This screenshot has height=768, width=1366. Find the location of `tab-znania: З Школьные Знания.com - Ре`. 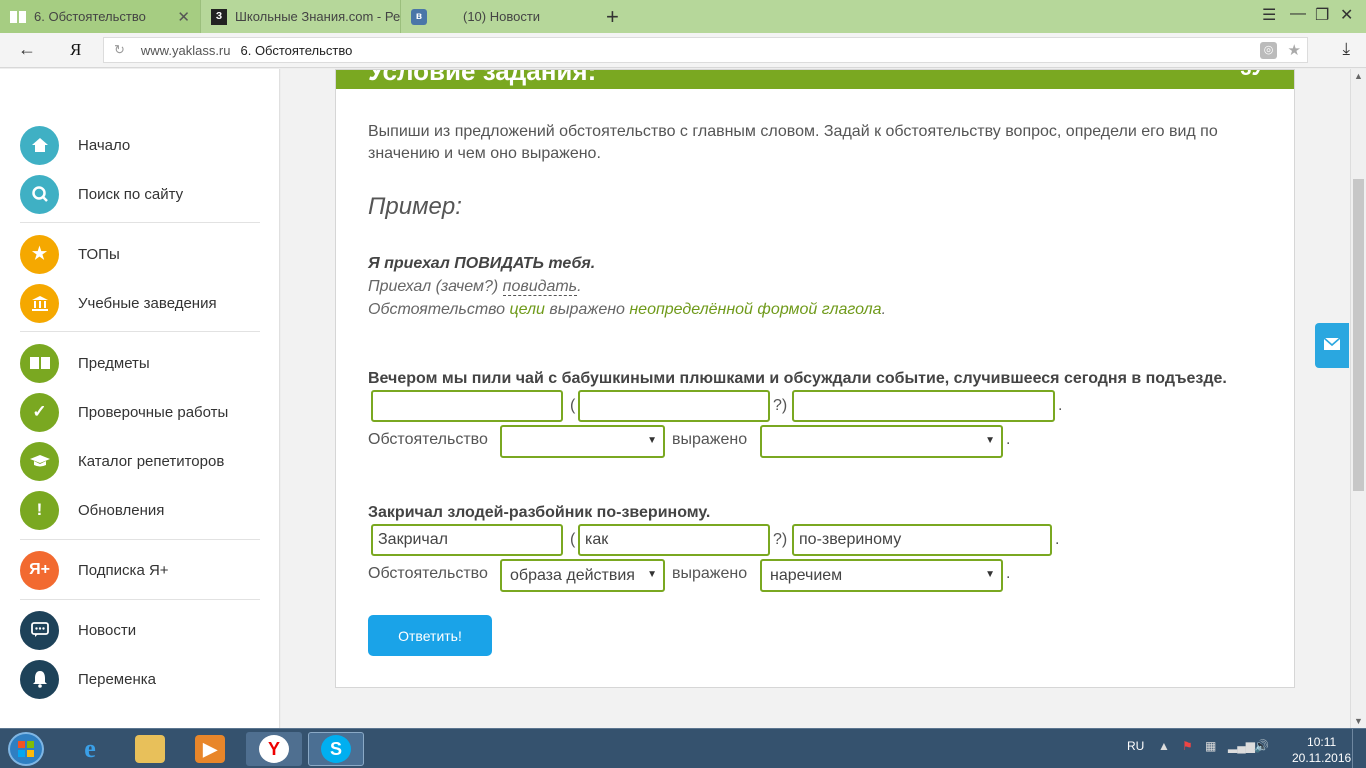

tab-znania: З Школьные Знания.com - Ре is located at coordinates (300, 16).